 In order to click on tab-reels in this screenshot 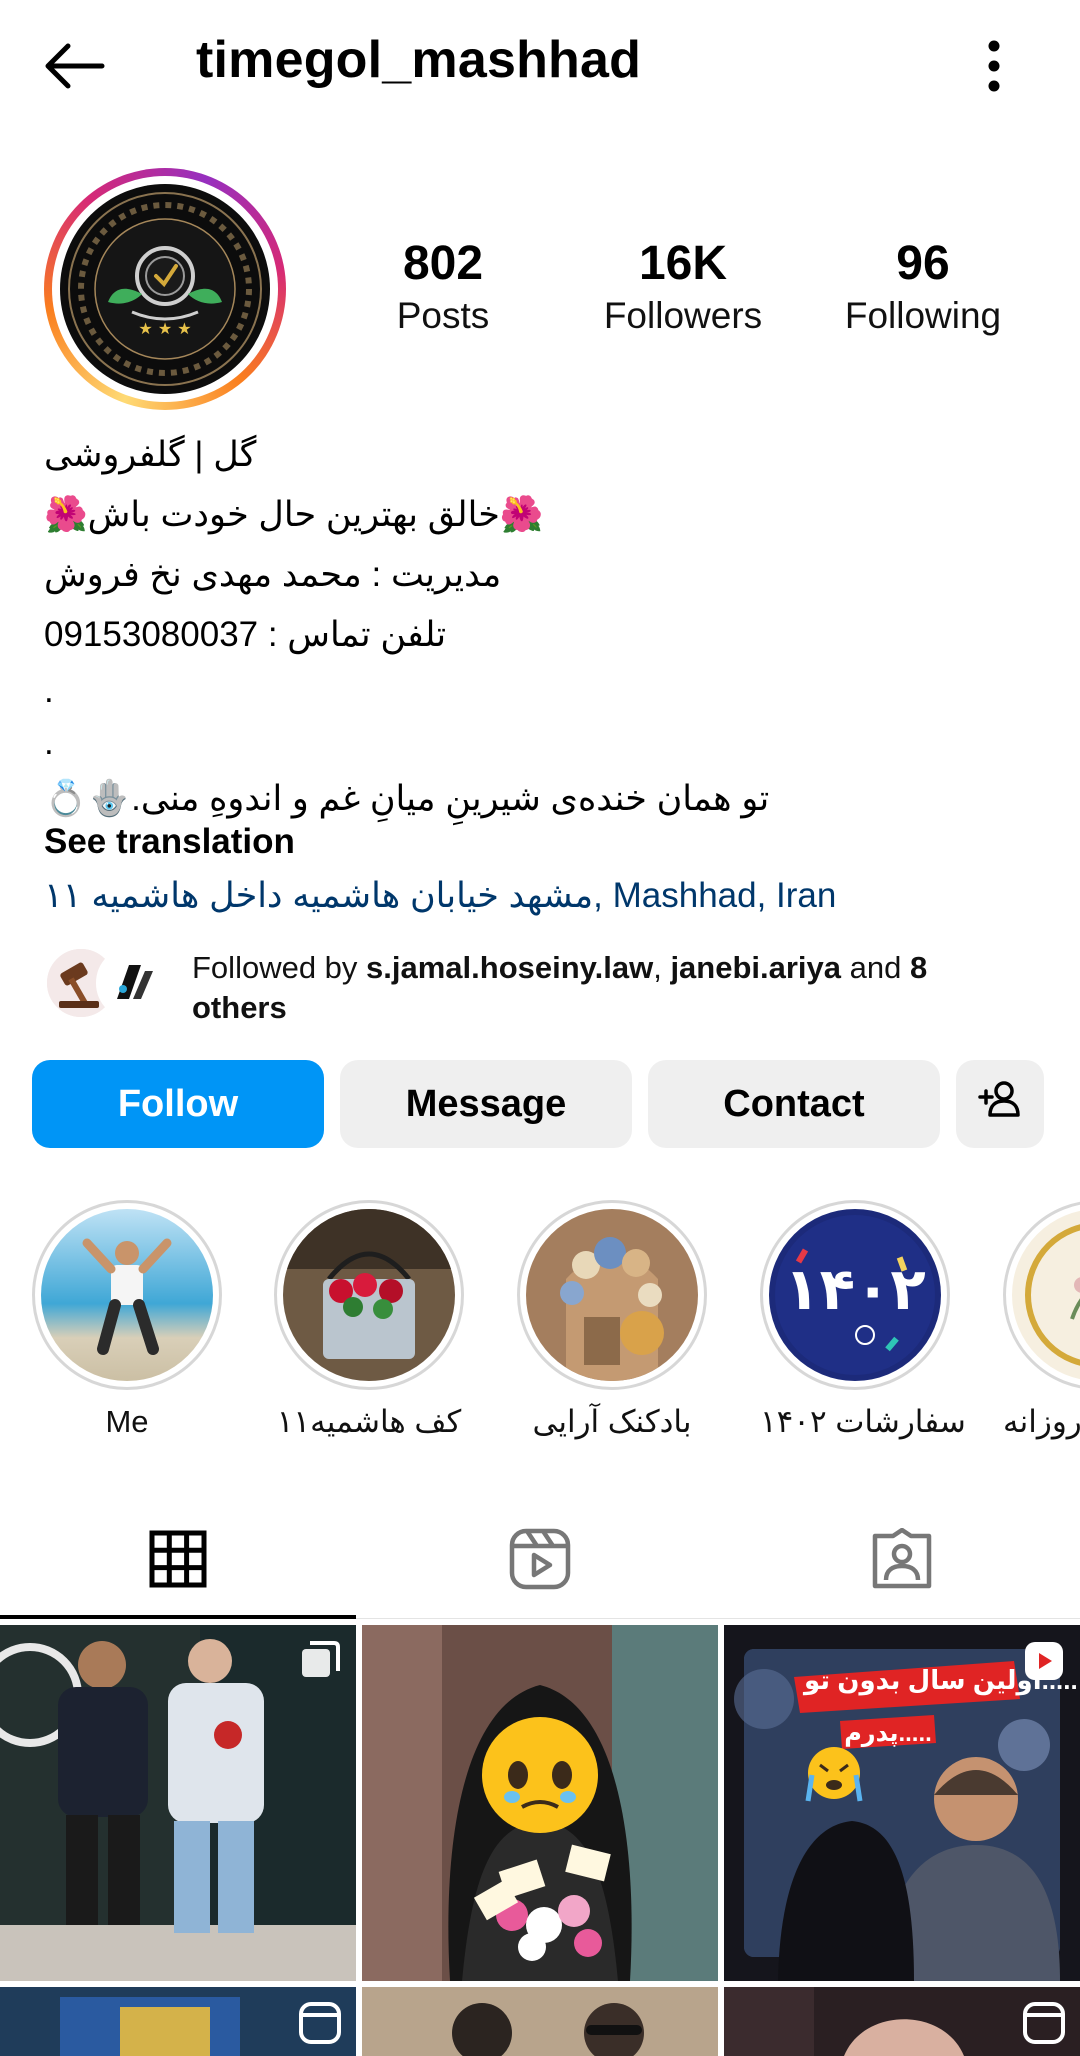, I will do `click(540, 1561)`.